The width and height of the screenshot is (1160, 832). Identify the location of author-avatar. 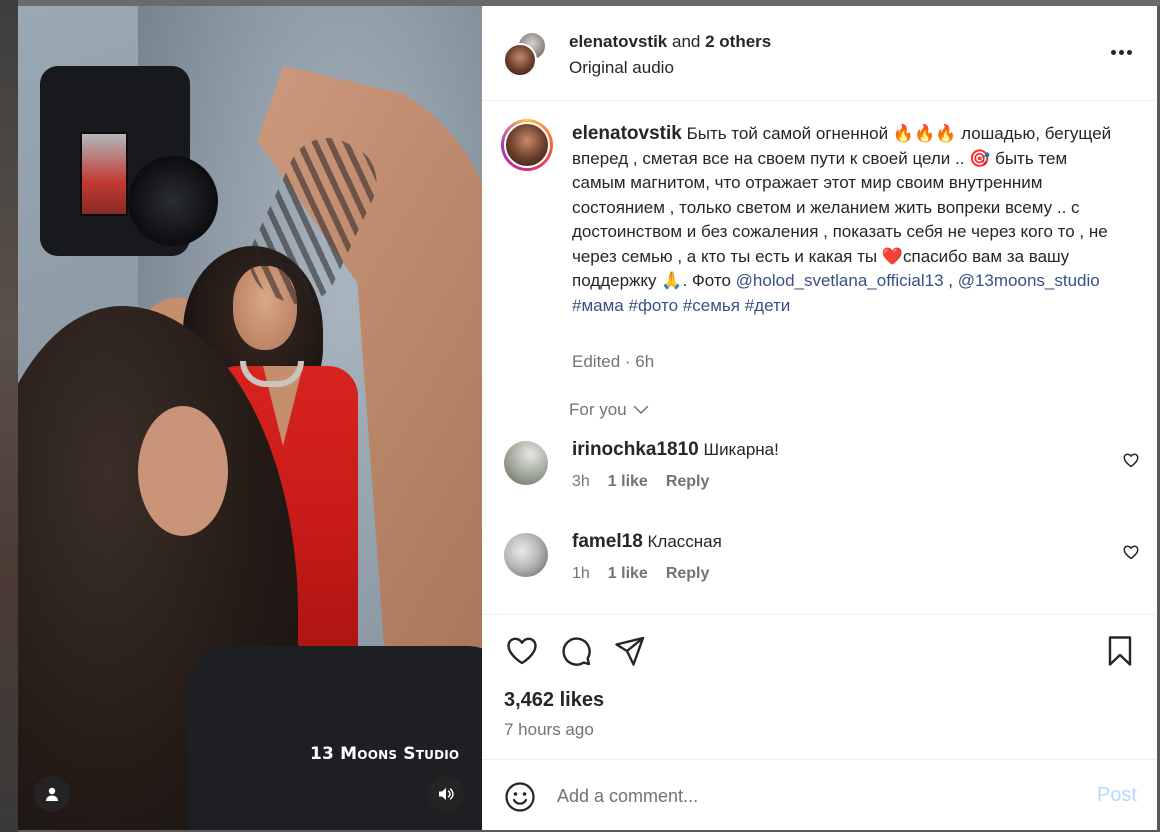
(520, 60).